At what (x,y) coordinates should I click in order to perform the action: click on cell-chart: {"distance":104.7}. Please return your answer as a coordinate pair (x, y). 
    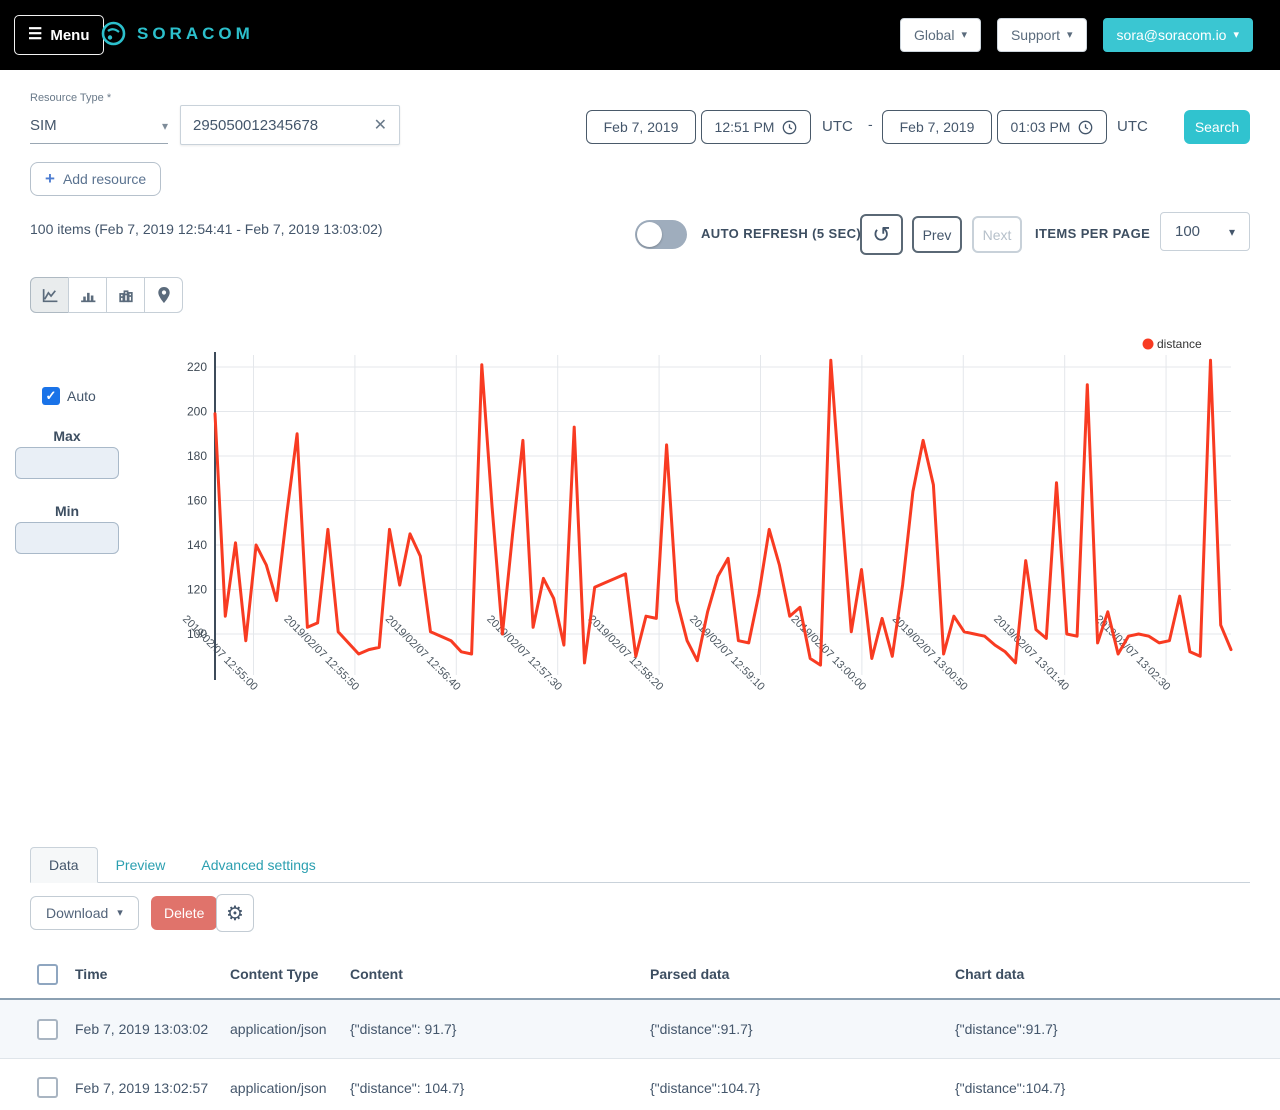
    Looking at the image, I should click on (1010, 1087).